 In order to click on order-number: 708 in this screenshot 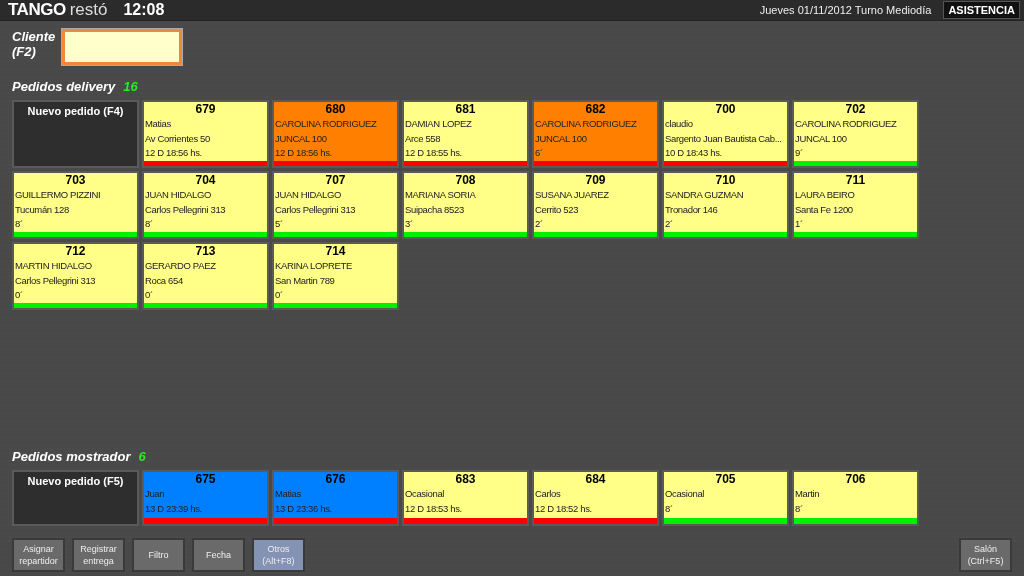, I will do `click(465, 180)`.